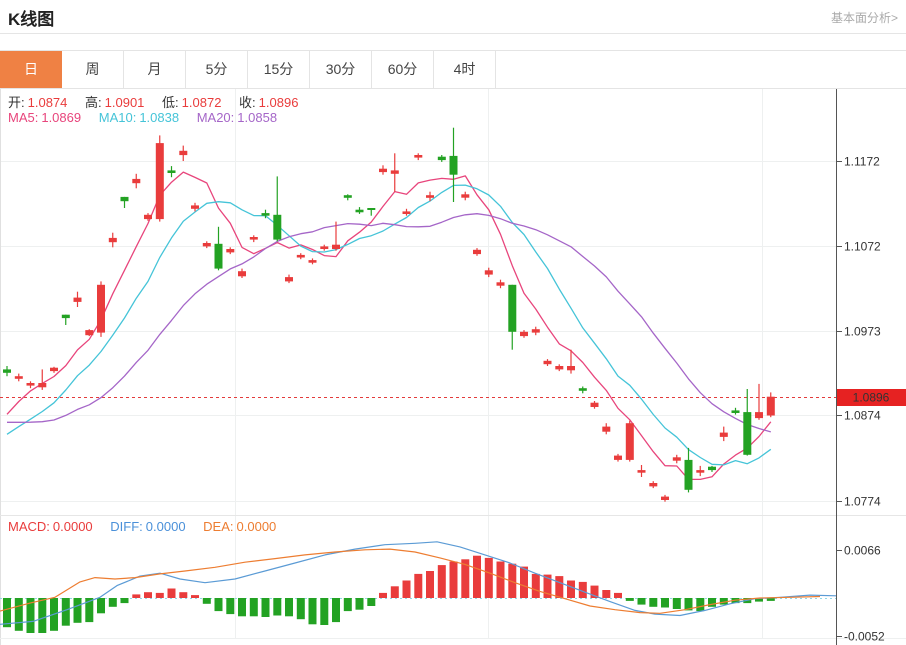  Describe the element at coordinates (31, 69) in the screenshot. I see `tab-日: 日` at that location.